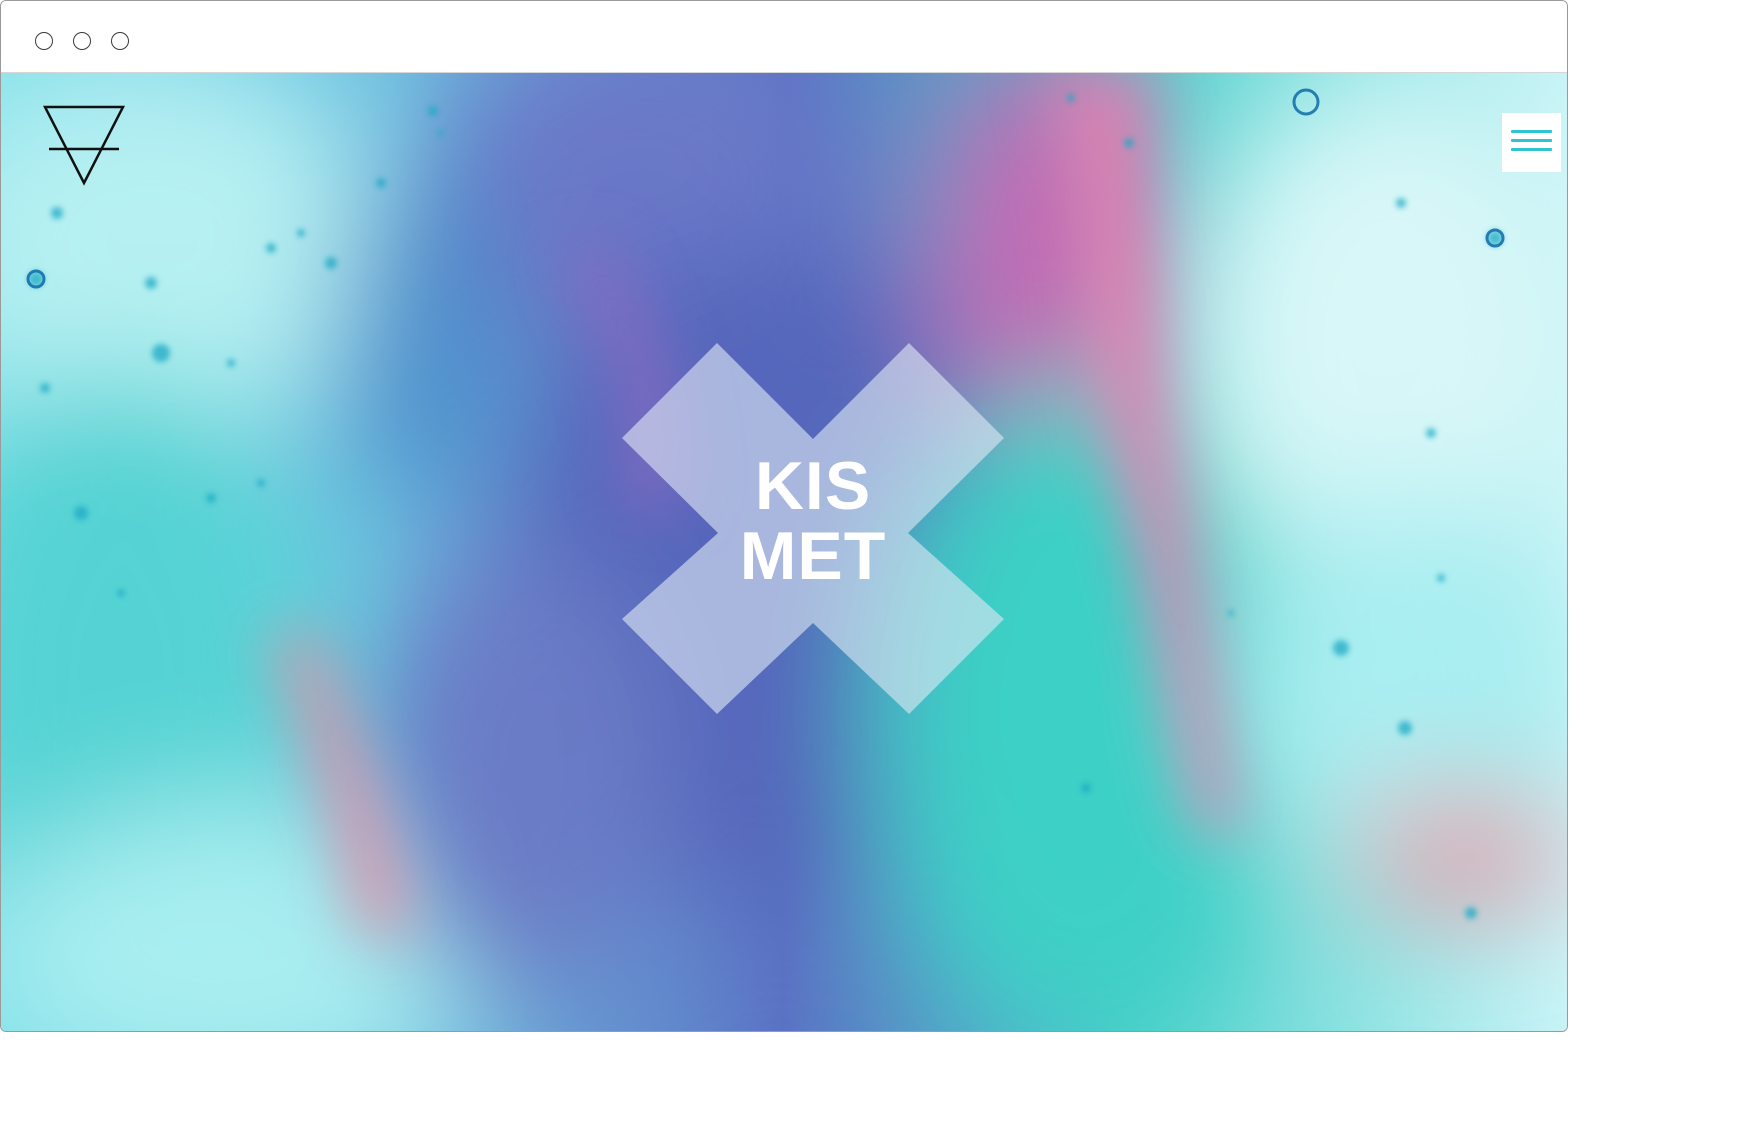 This screenshot has height=1145, width=1740. What do you see at coordinates (1531, 131) in the screenshot?
I see `hamburger-menu-icon-line-top` at bounding box center [1531, 131].